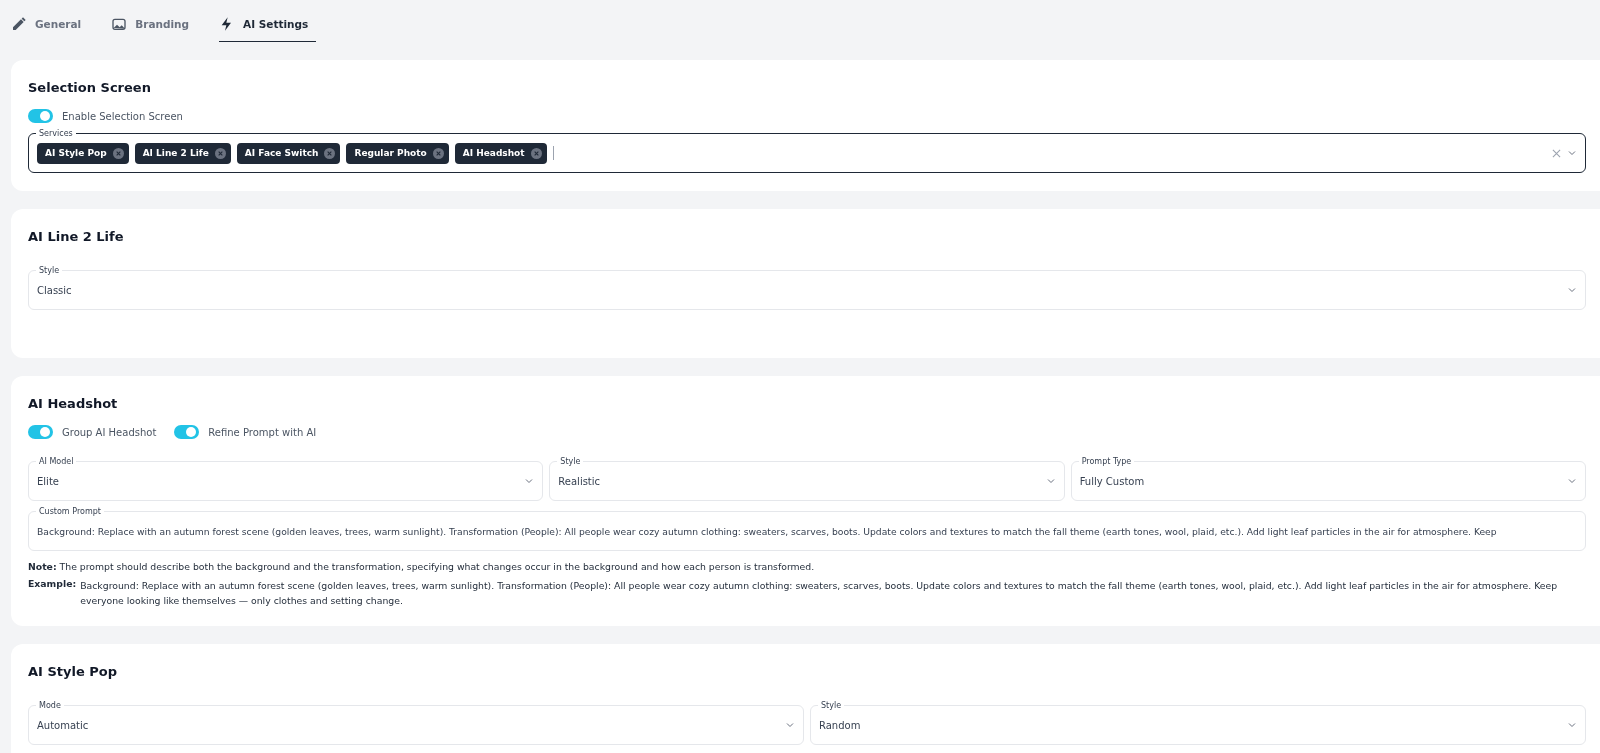 The height and width of the screenshot is (753, 1600). Describe the element at coordinates (500, 153) in the screenshot. I see `service-chip: AI Headshot` at that location.